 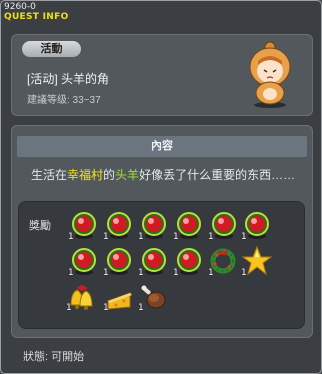 I want to click on recommended-level: 建議等级: 33~37, so click(x=64, y=100).